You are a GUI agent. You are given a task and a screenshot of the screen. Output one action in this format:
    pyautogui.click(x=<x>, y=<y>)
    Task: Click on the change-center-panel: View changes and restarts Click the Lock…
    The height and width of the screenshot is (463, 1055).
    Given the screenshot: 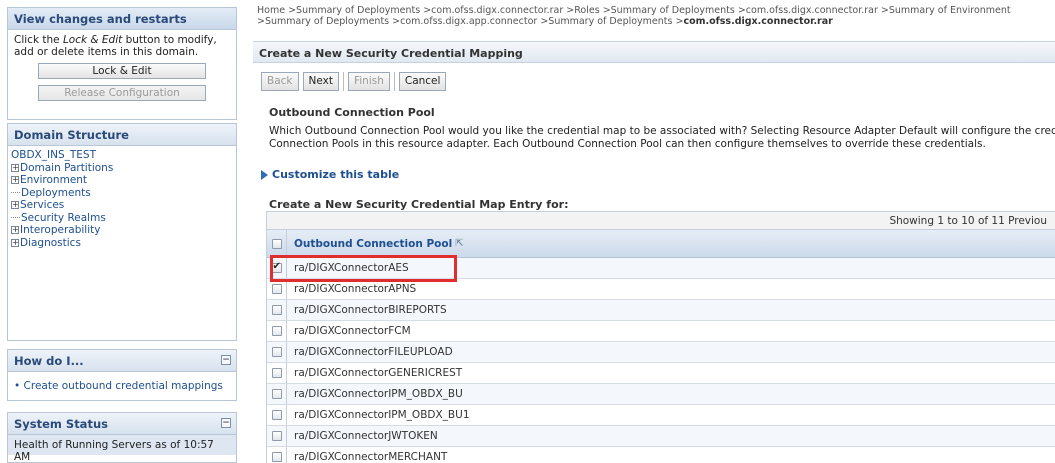 What is the action you would take?
    pyautogui.click(x=122, y=63)
    